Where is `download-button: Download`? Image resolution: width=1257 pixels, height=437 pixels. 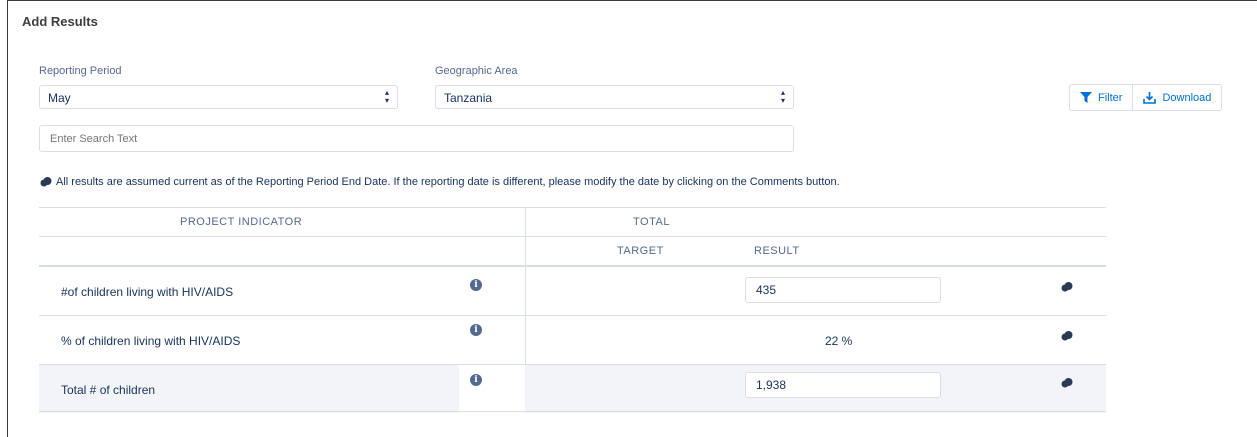 download-button: Download is located at coordinates (1177, 97).